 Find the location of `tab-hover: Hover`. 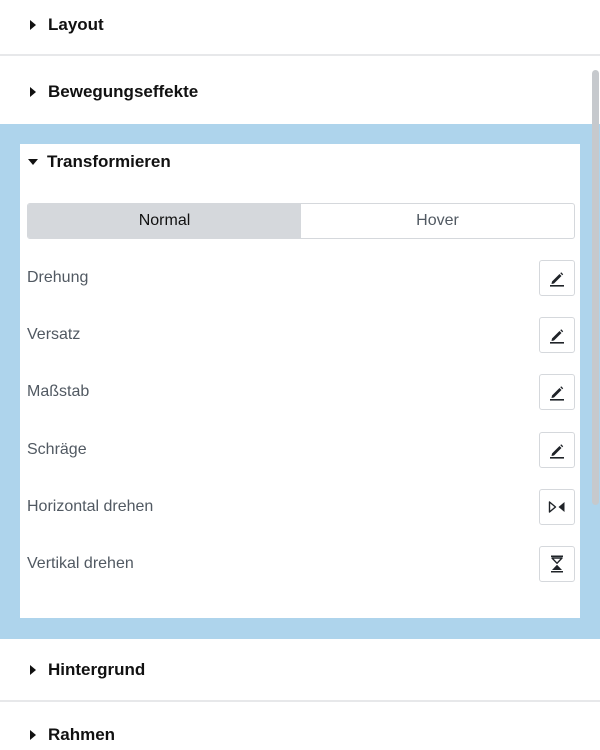

tab-hover: Hover is located at coordinates (437, 221).